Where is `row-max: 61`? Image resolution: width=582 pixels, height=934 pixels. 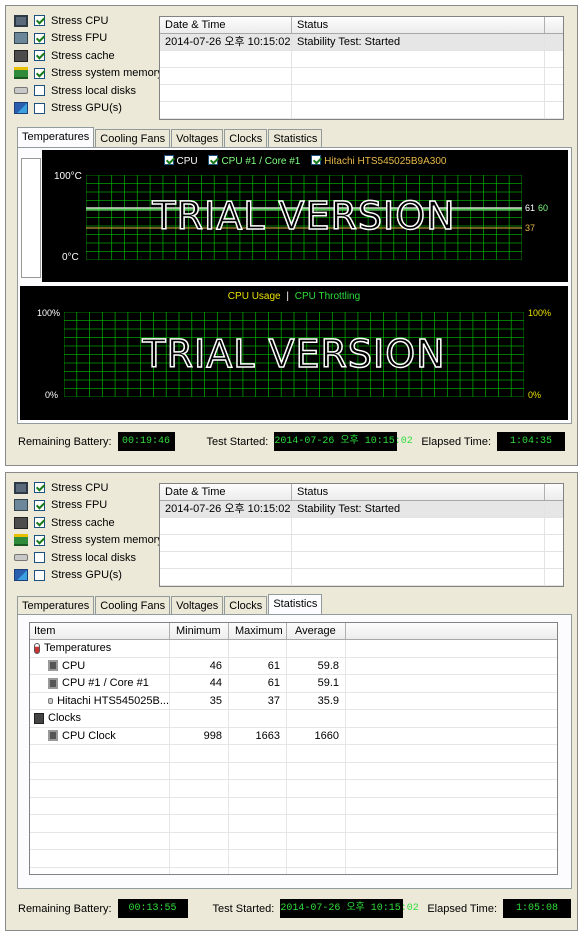
row-max: 61 is located at coordinates (258, 665).